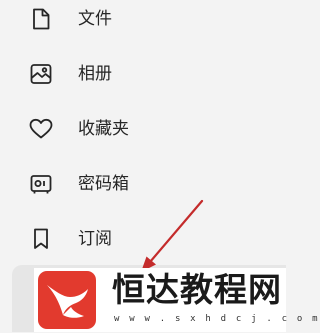 This screenshot has height=333, width=320. What do you see at coordinates (143, 240) in the screenshot?
I see `sidebar-item-subscriptions: 订阅` at bounding box center [143, 240].